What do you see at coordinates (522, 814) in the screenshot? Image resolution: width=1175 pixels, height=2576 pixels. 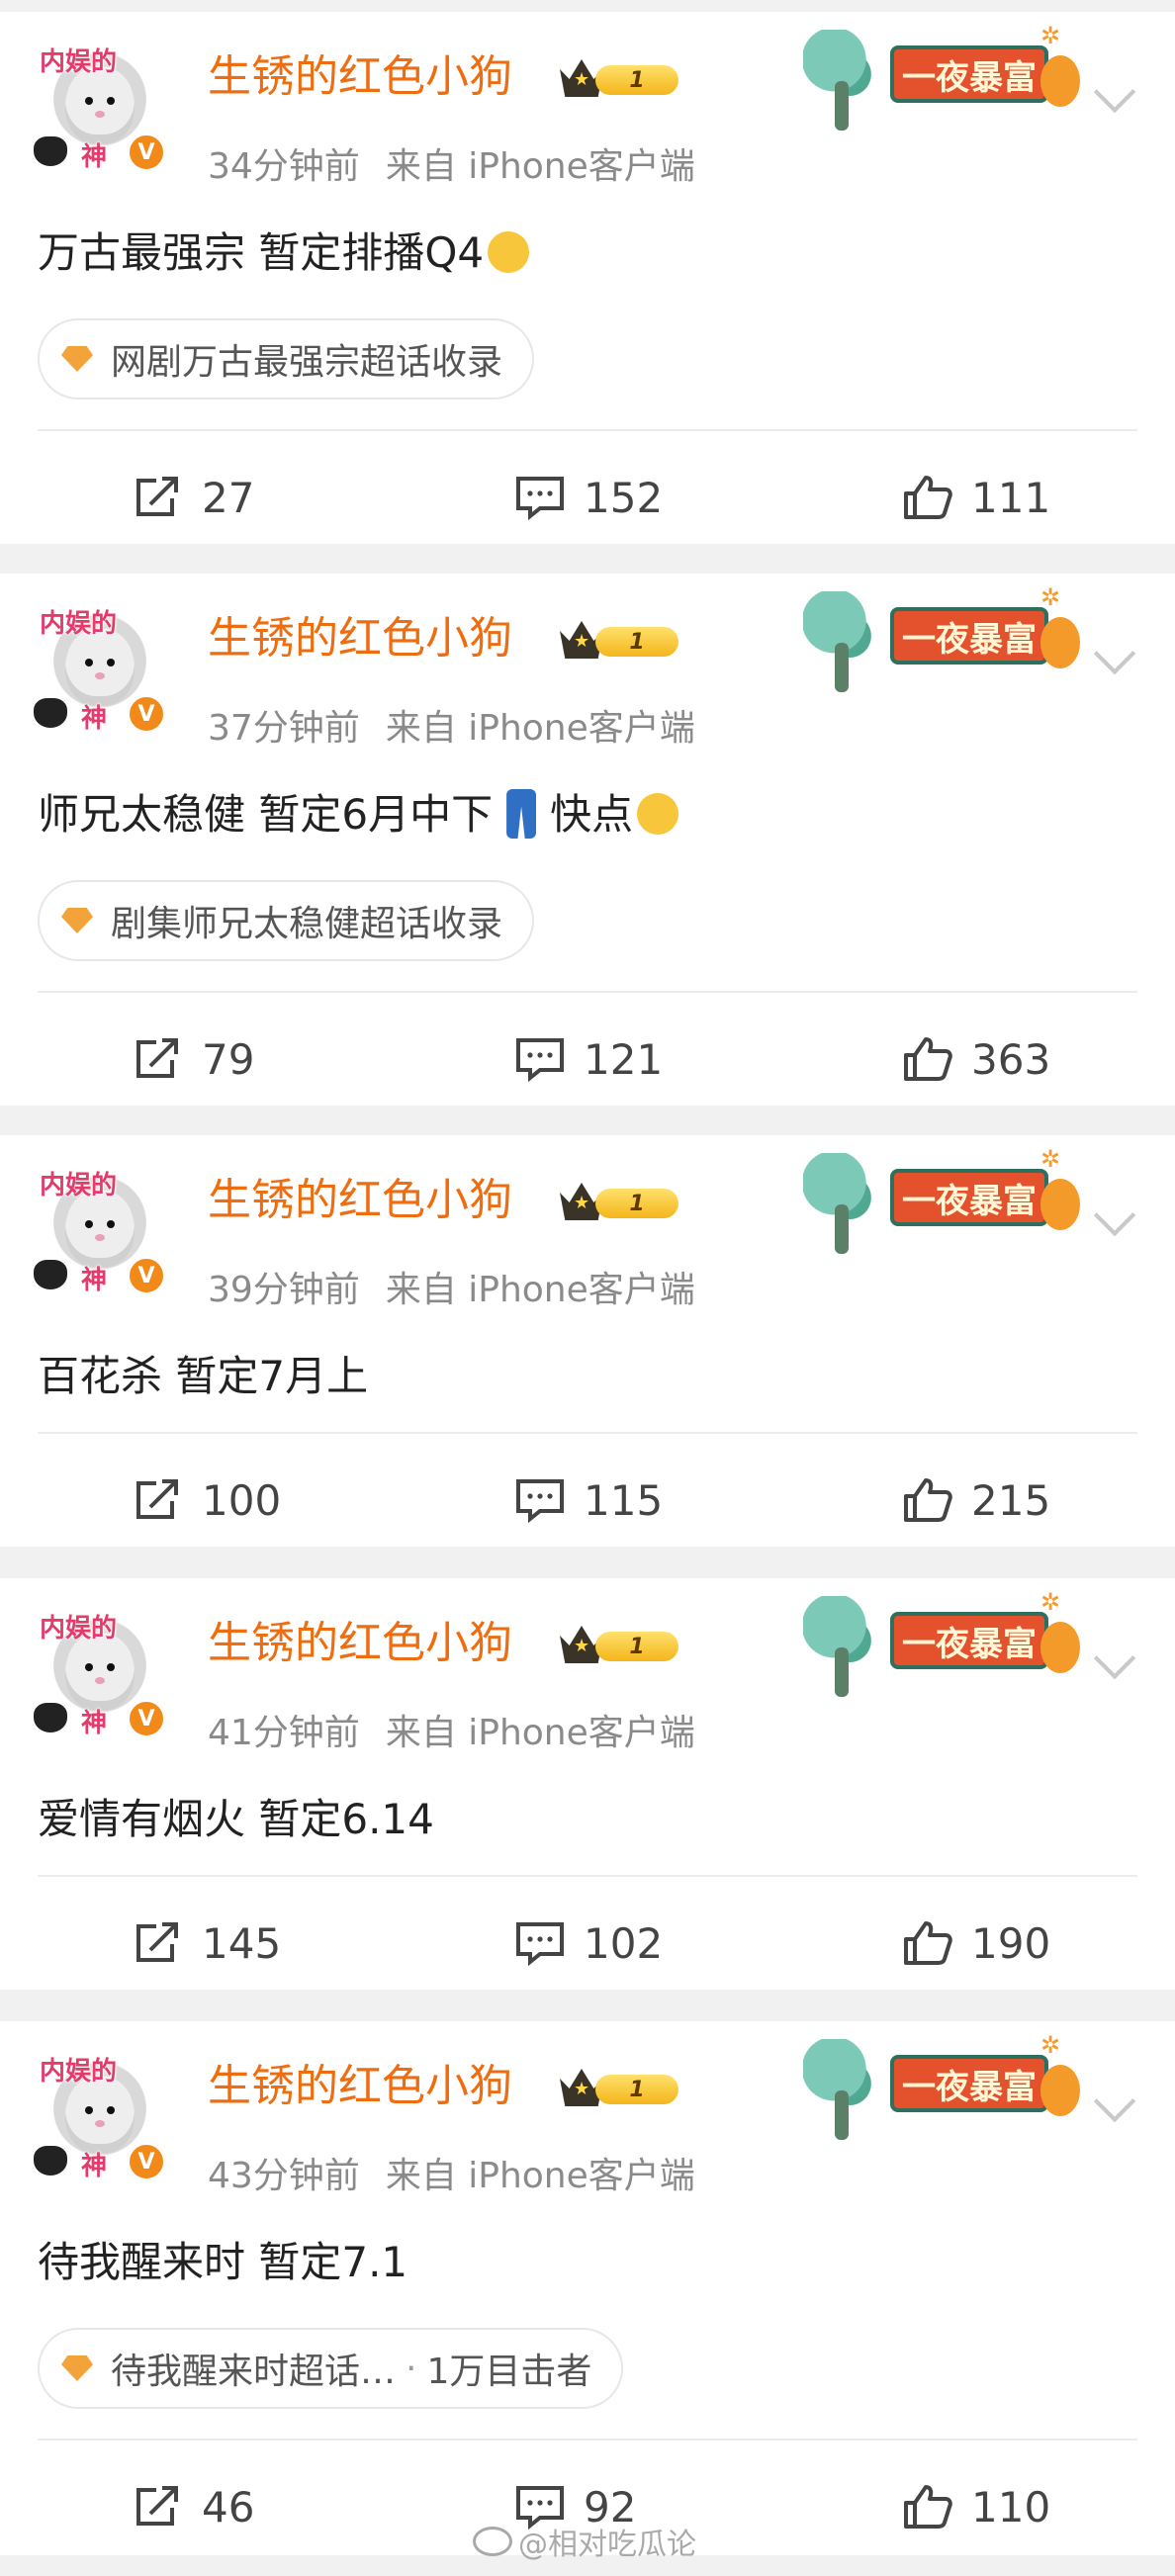 I see `jeans-icon` at bounding box center [522, 814].